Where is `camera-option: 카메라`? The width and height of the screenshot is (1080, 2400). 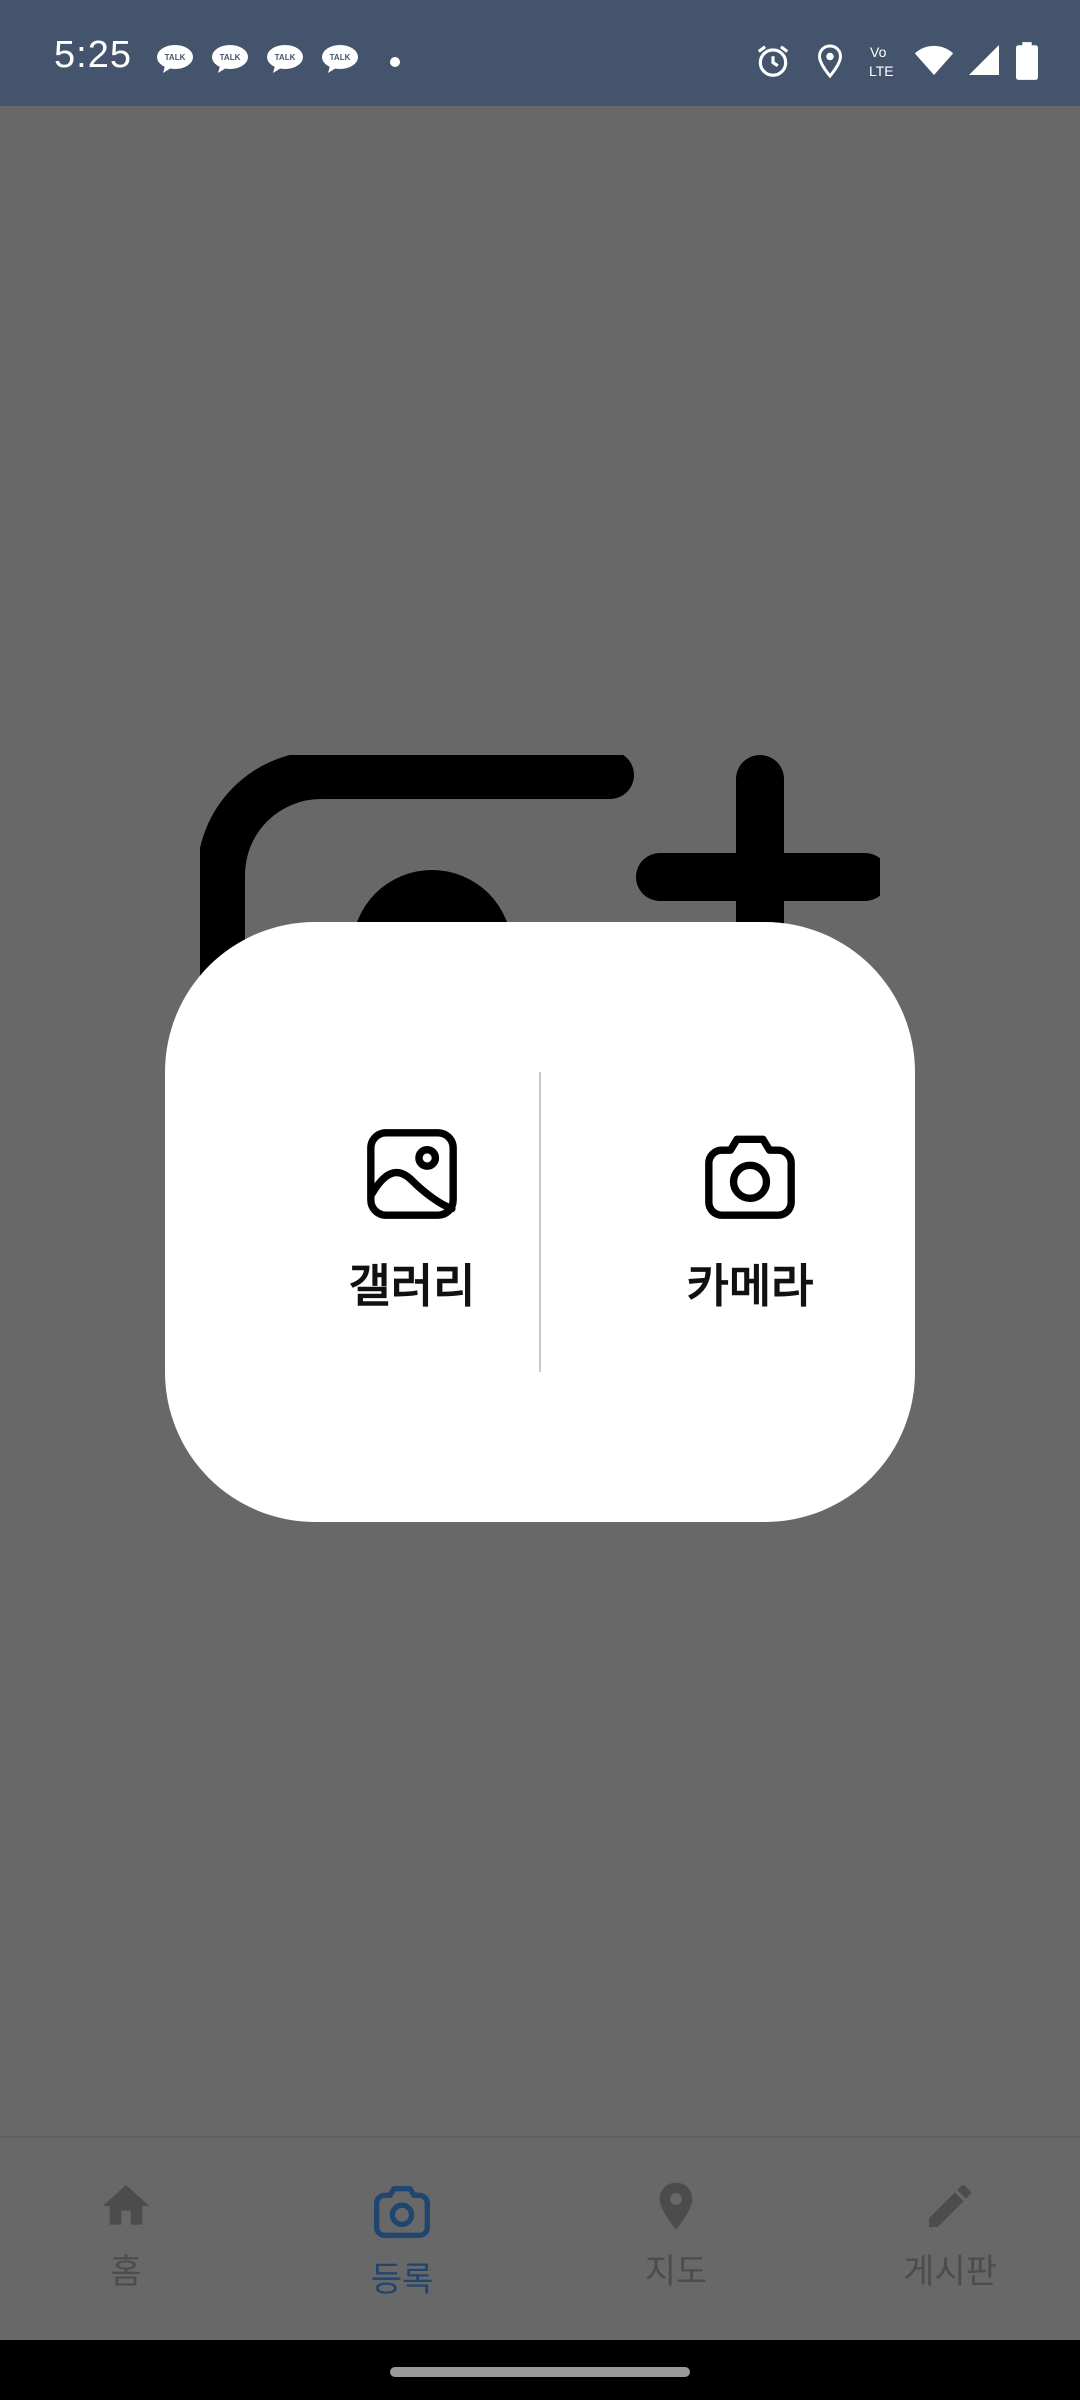
camera-option: 카메라 is located at coordinates (750, 1242).